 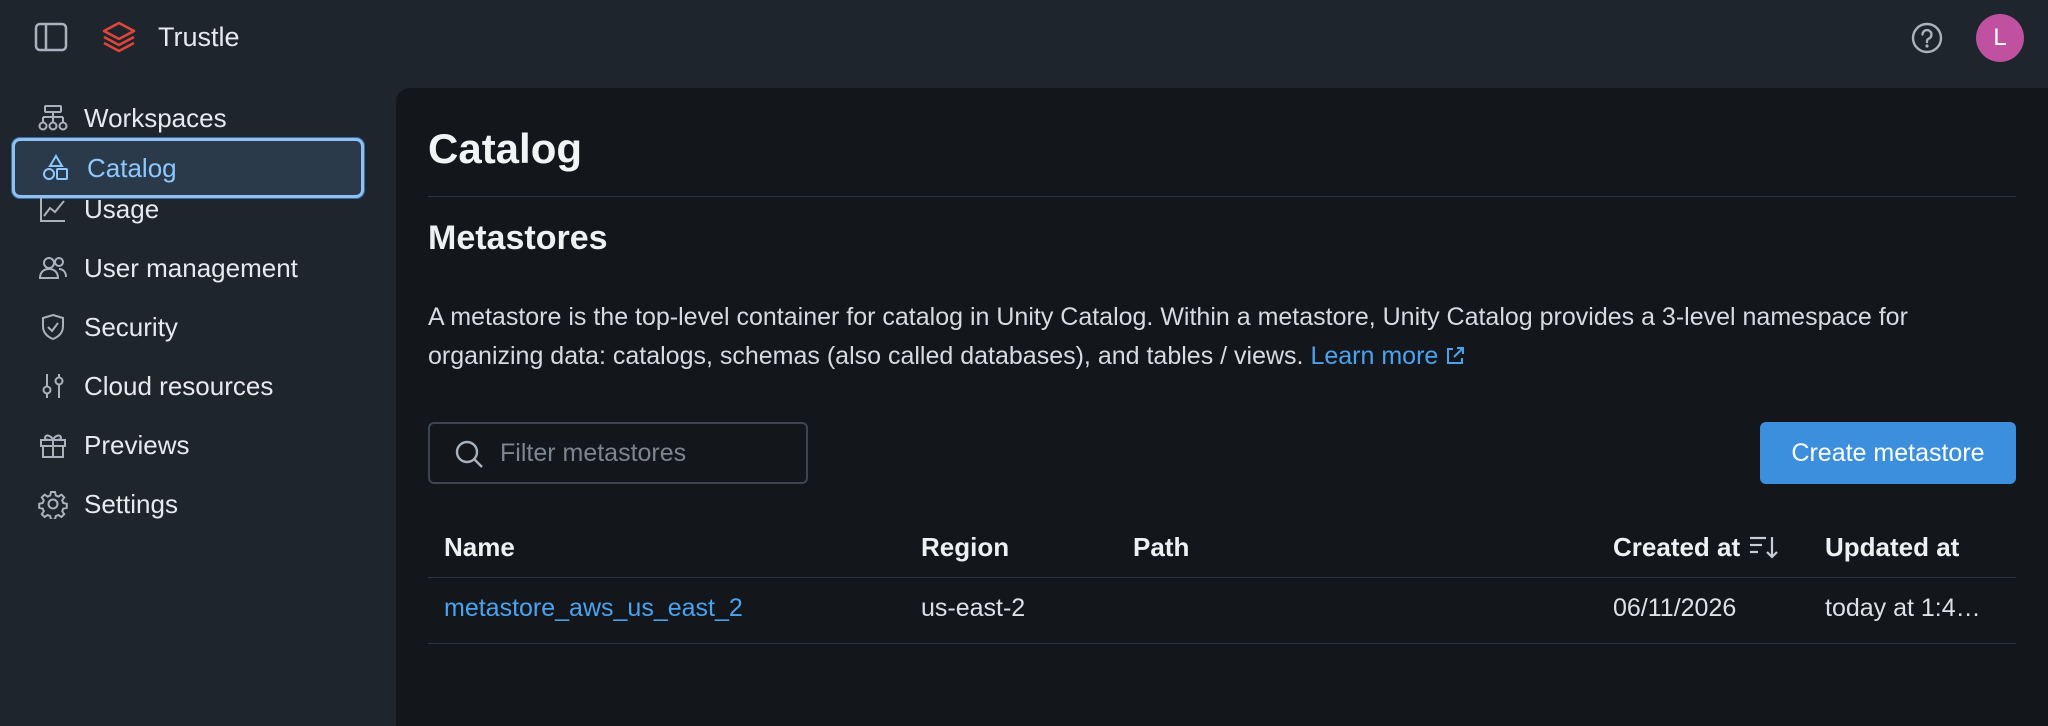 What do you see at coordinates (518, 238) in the screenshot?
I see `section-title: Metastores` at bounding box center [518, 238].